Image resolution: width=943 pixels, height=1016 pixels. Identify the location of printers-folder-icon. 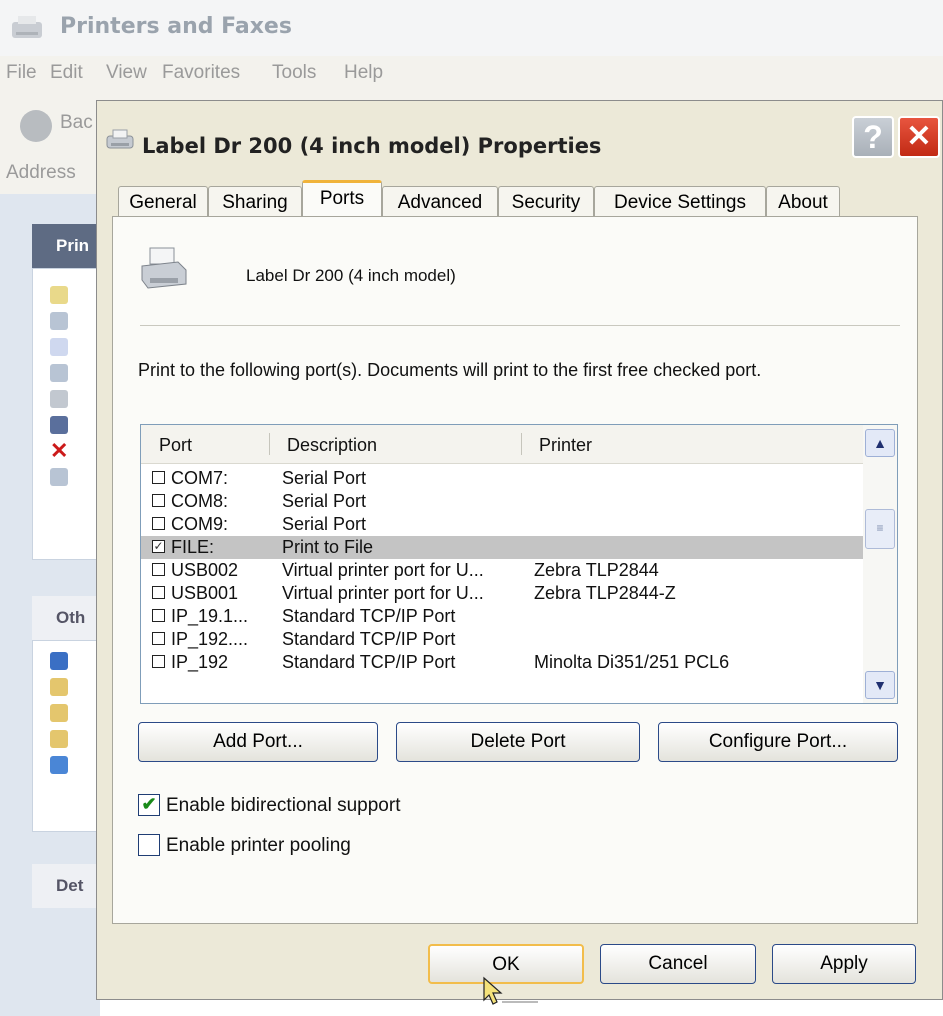
(27, 27).